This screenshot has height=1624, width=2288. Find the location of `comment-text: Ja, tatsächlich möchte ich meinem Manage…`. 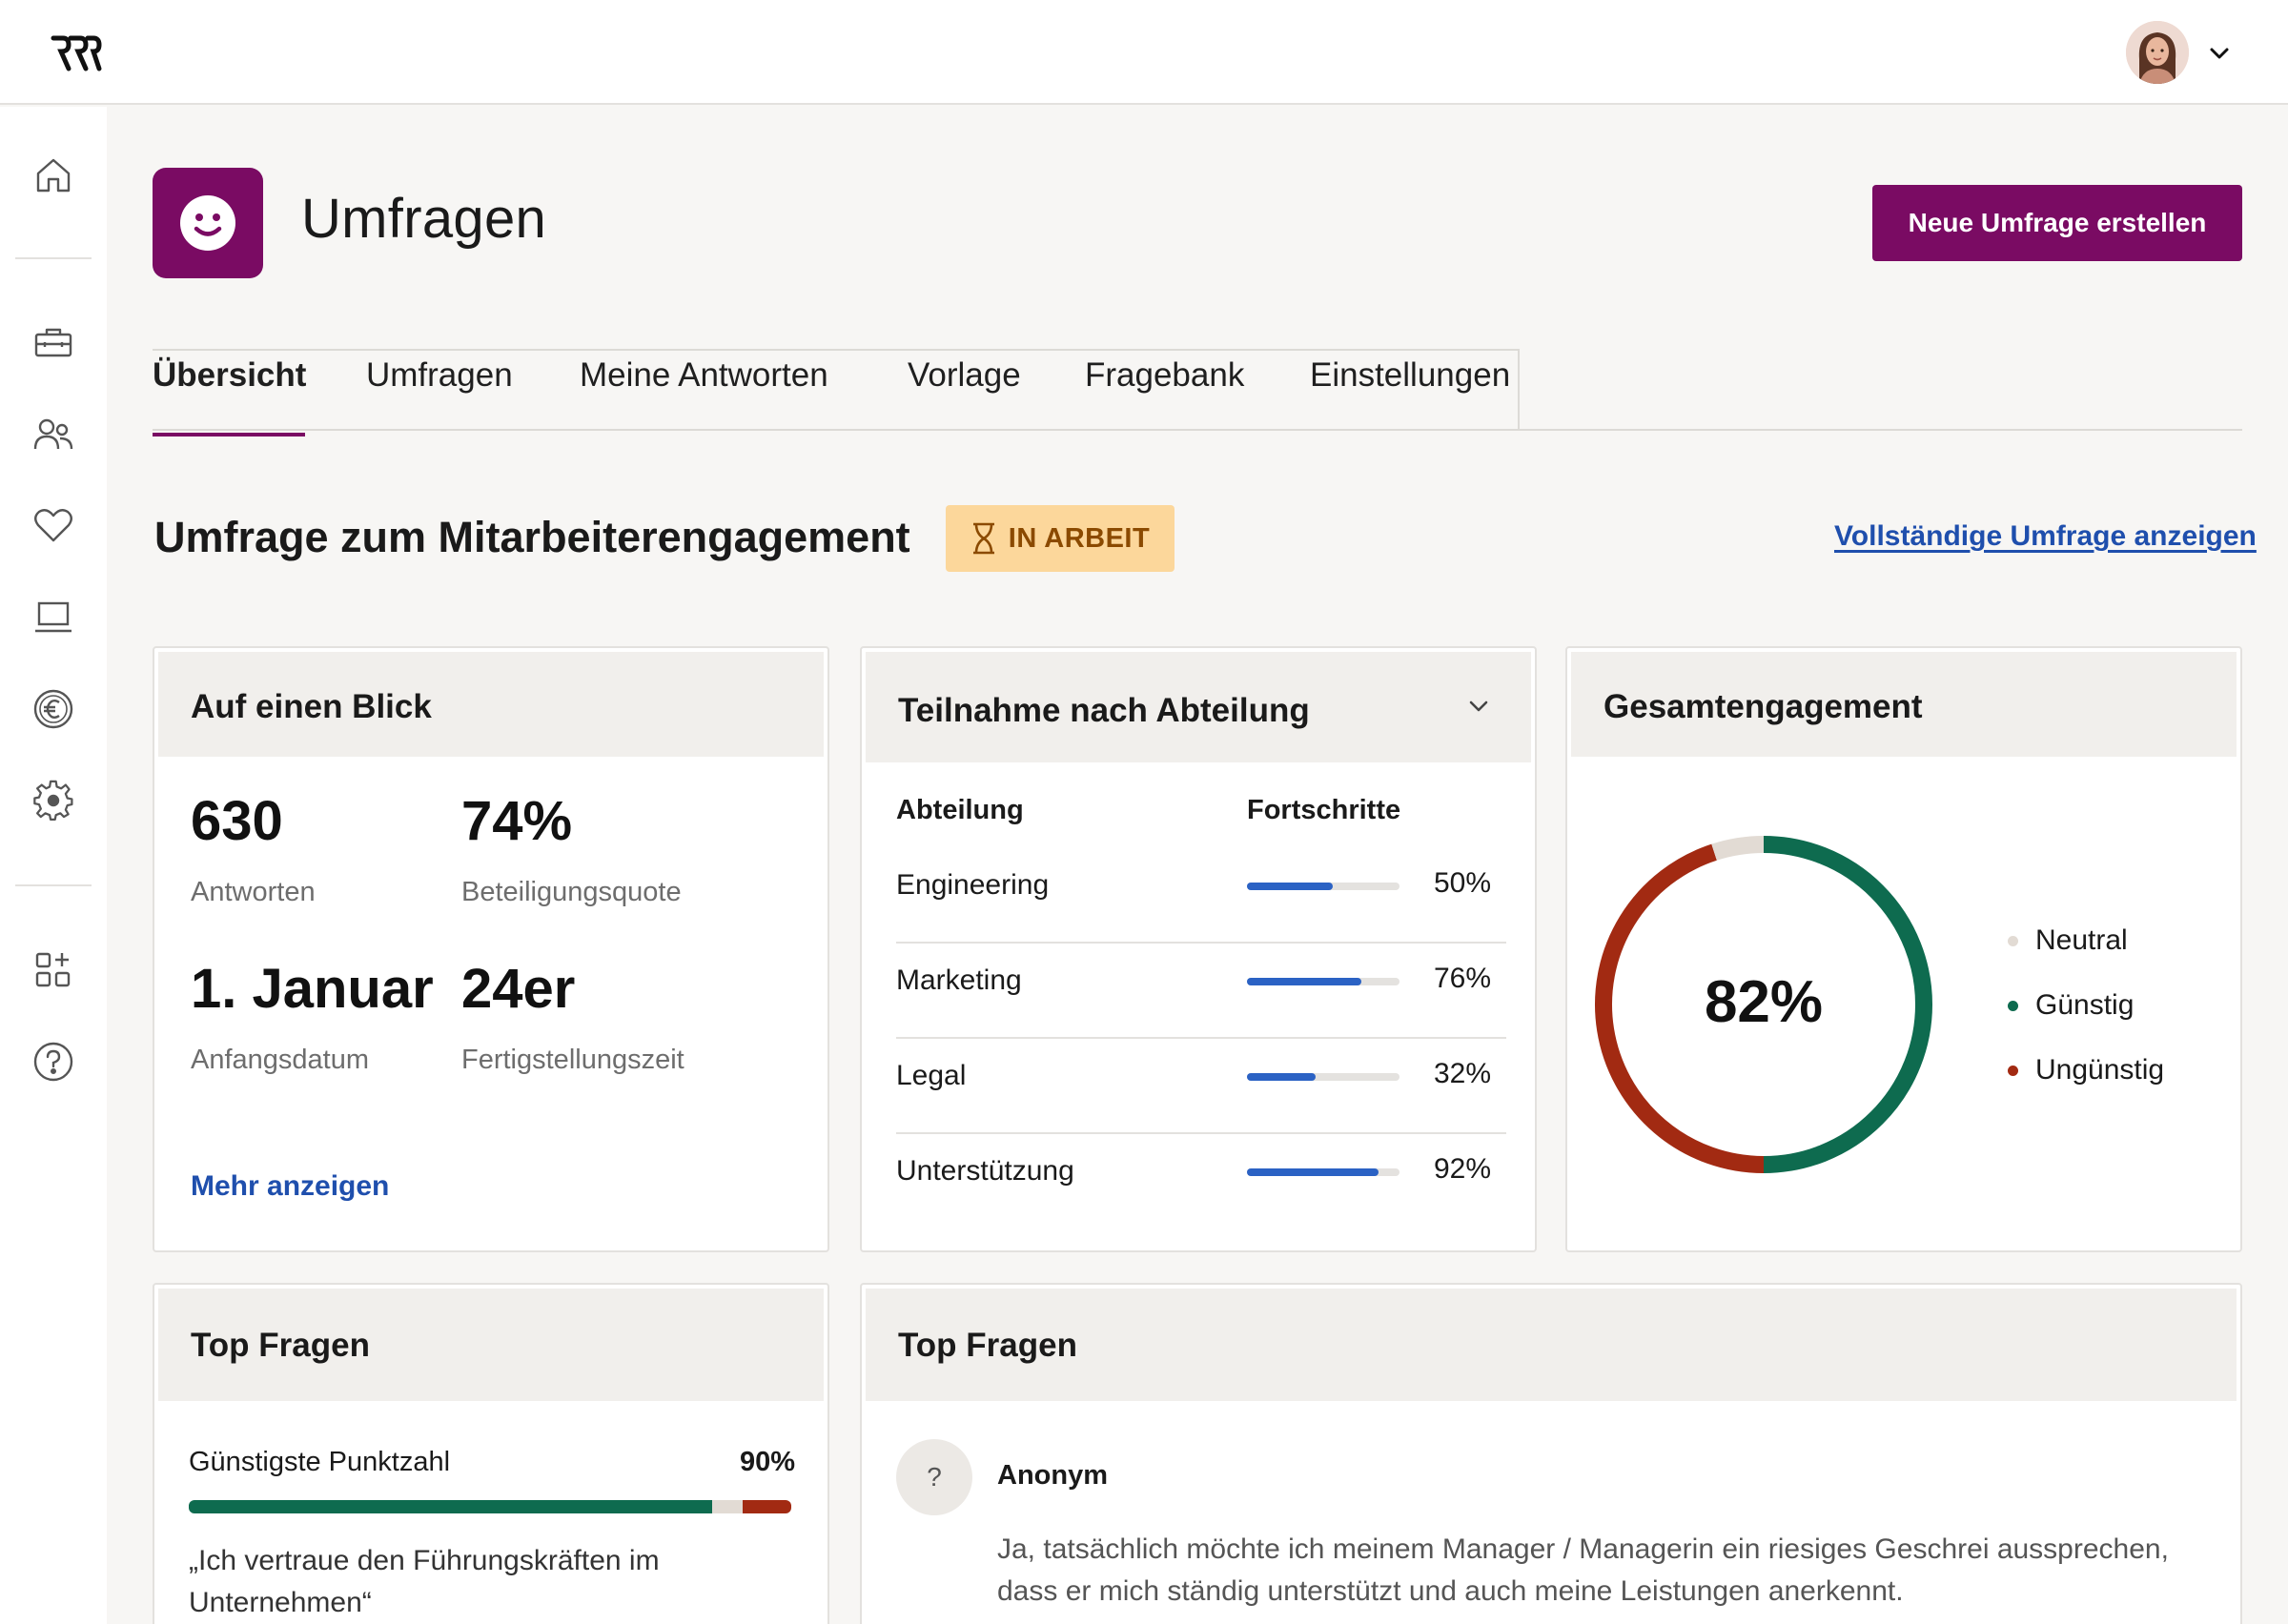

comment-text: Ja, tatsächlich möchte ich meinem Manage… is located at coordinates (1602, 1571).